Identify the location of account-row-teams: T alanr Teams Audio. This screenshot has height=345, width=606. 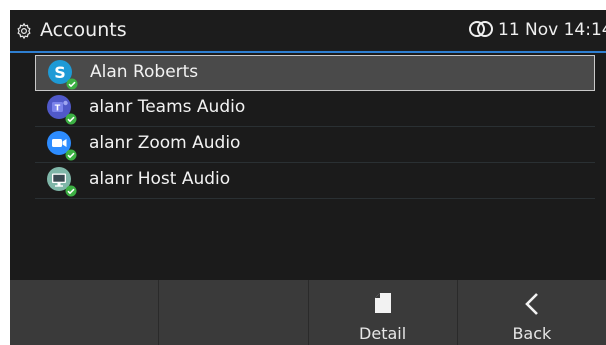
(315, 109).